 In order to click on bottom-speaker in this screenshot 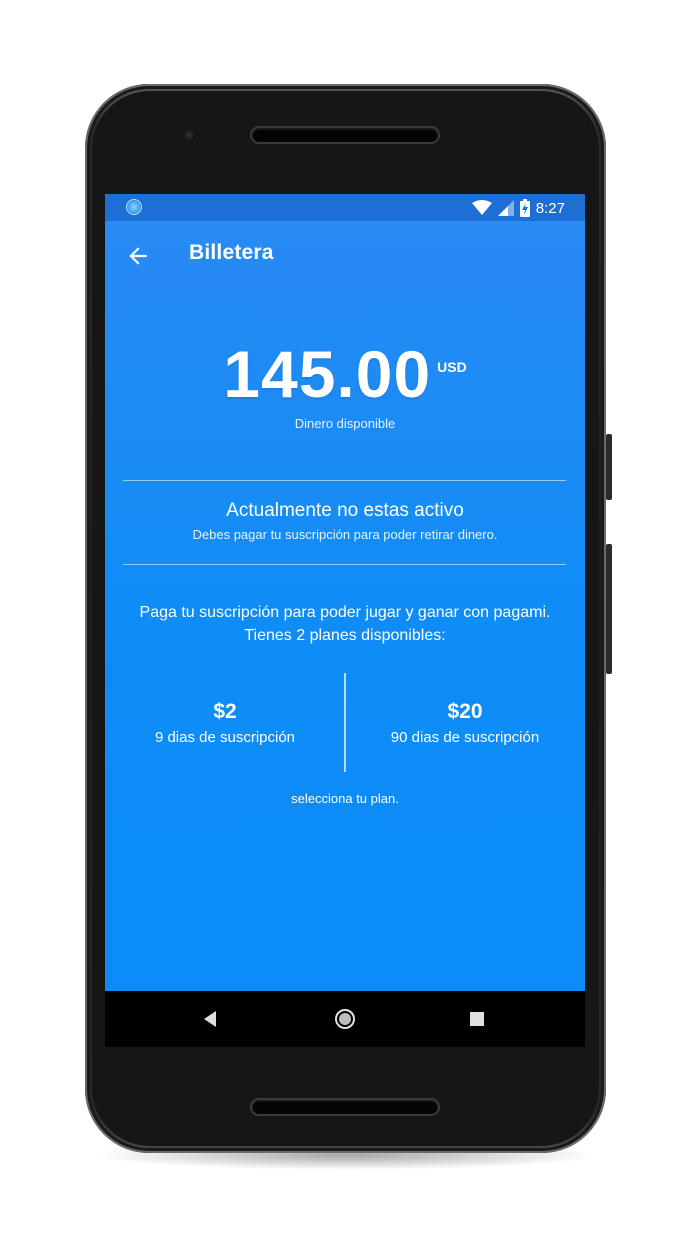, I will do `click(345, 1107)`.